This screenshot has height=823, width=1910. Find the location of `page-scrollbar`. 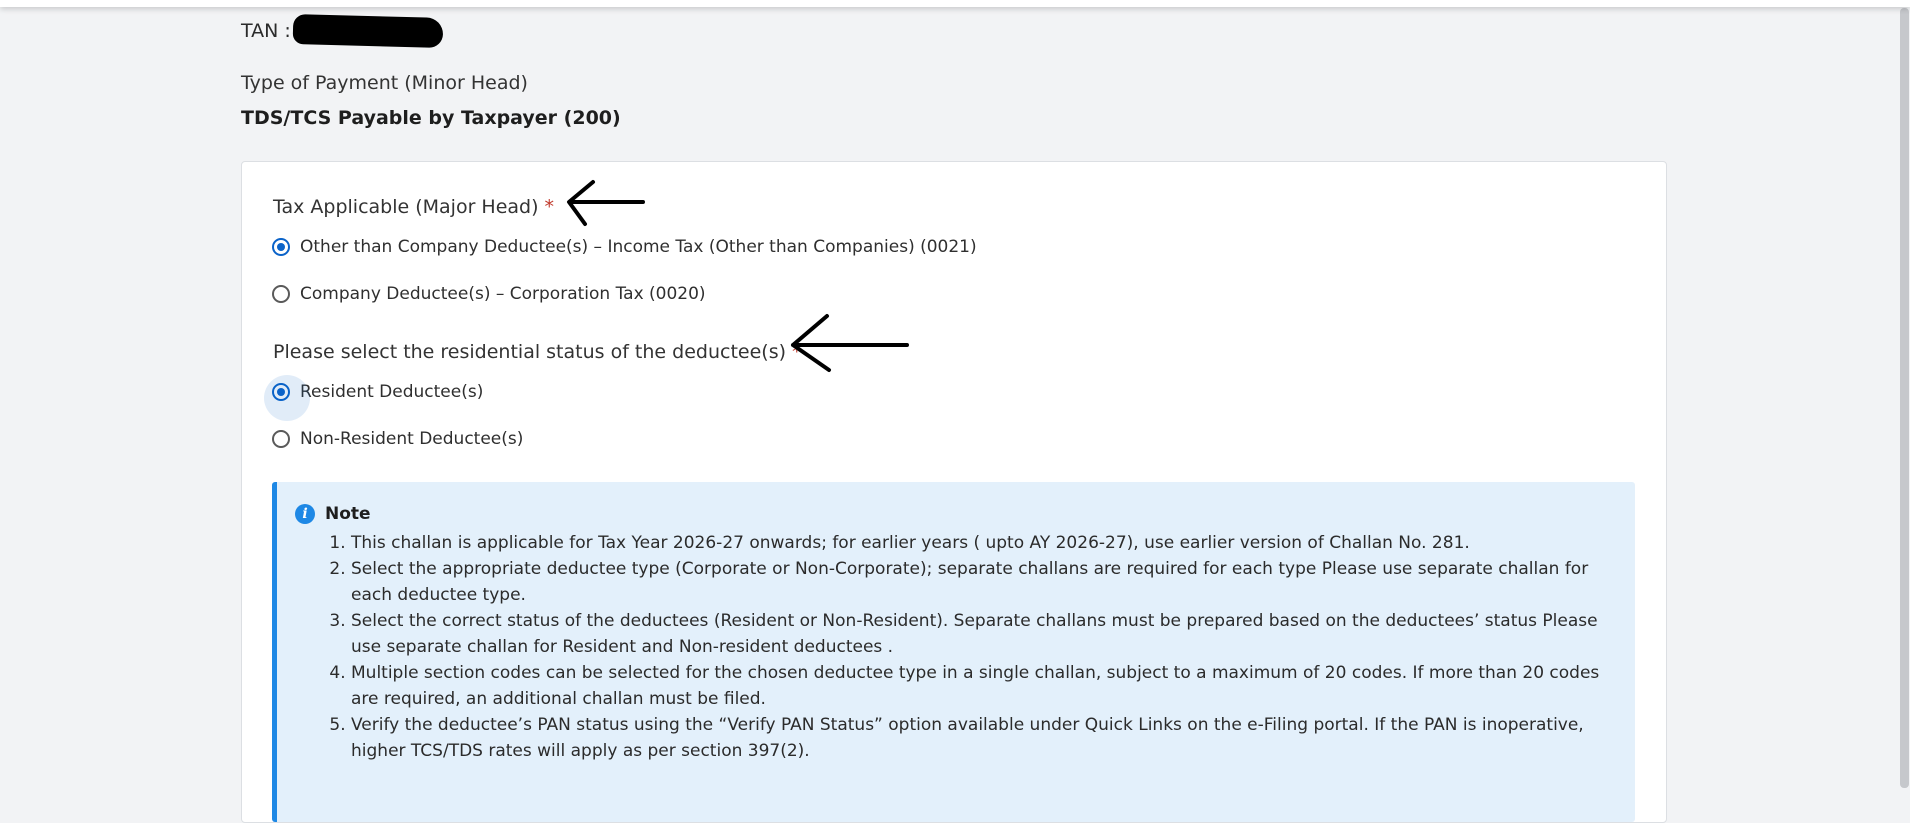

page-scrollbar is located at coordinates (1904, 397).